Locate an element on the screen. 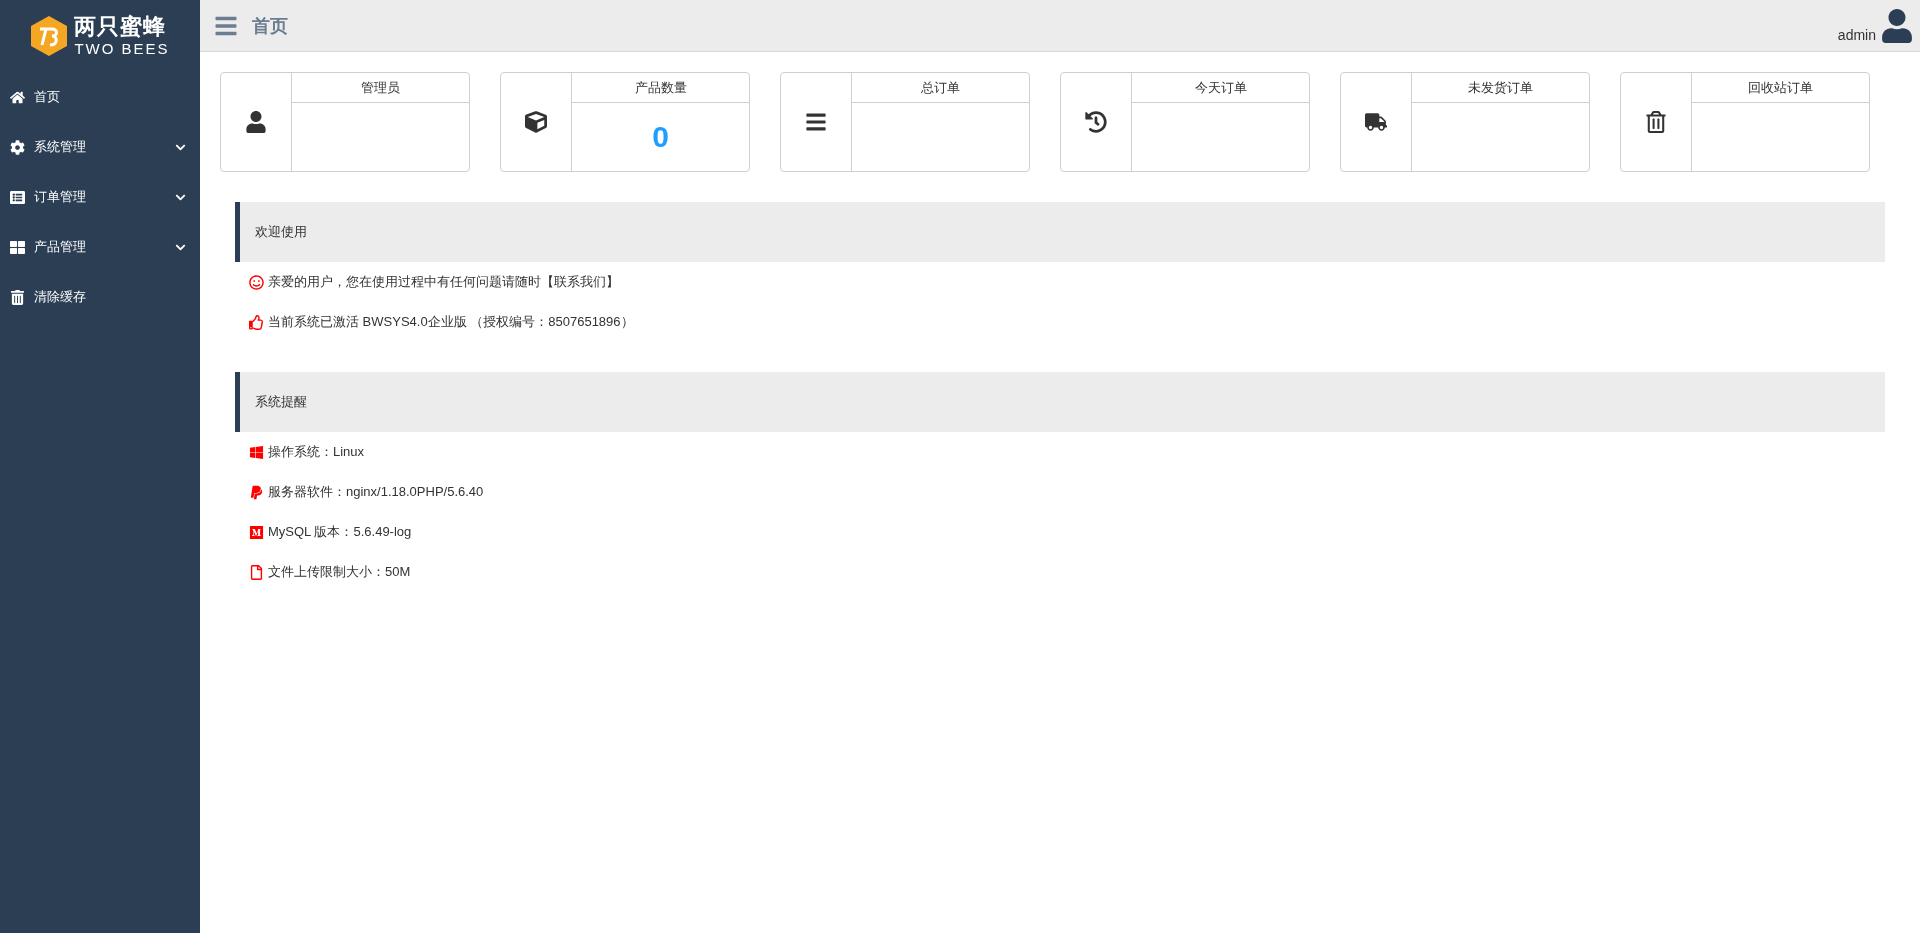 This screenshot has width=1920, height=933. section-title: 欢迎使用 is located at coordinates (281, 232).